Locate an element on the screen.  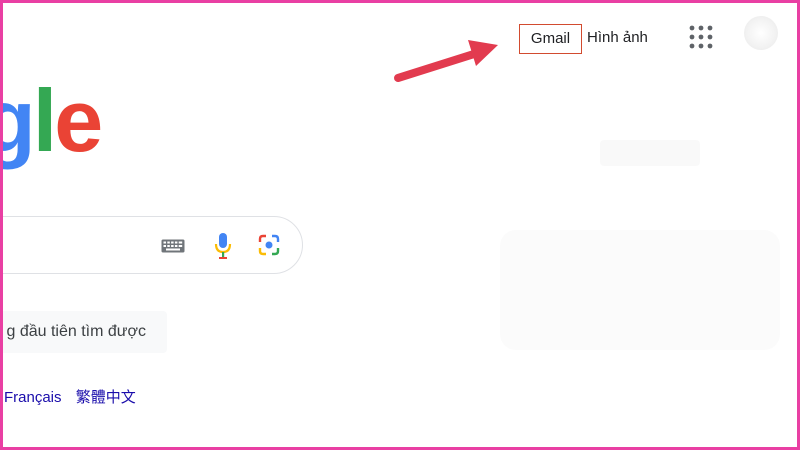
account-avatar is located at coordinates (761, 33).